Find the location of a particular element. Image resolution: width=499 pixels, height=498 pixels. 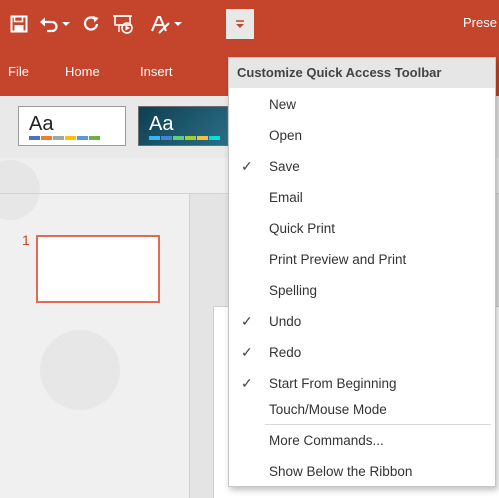

menu-header: Customize Quick Access Toolbar is located at coordinates (362, 73).